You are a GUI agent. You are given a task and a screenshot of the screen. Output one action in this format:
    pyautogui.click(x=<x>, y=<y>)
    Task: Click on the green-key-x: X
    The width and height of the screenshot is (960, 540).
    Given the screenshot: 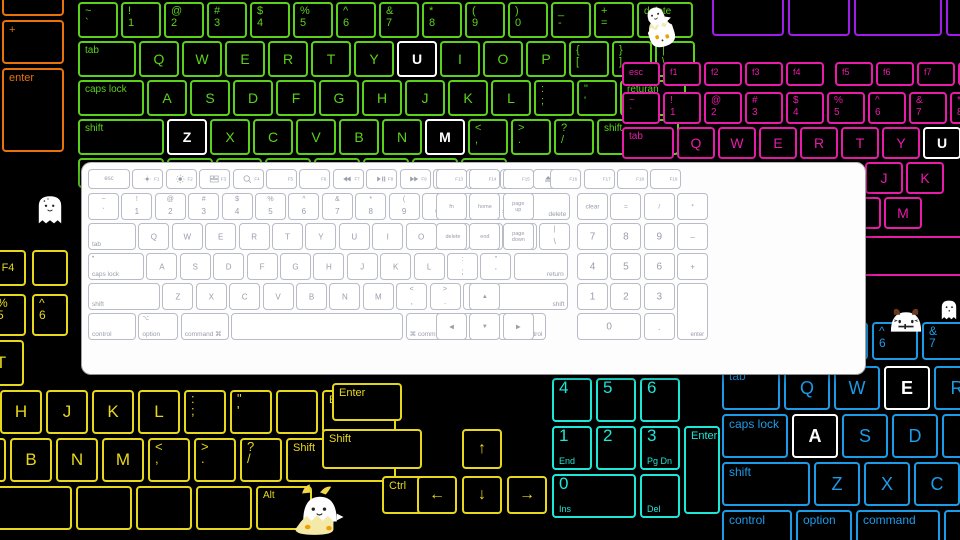 What is the action you would take?
    pyautogui.click(x=230, y=137)
    